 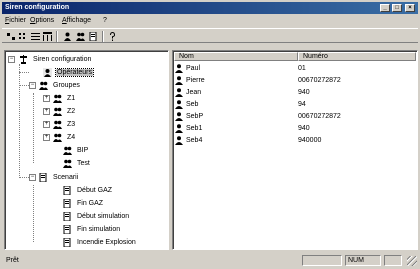 What do you see at coordinates (96, 216) in the screenshot?
I see `tree-item-scenario: Début simulation` at bounding box center [96, 216].